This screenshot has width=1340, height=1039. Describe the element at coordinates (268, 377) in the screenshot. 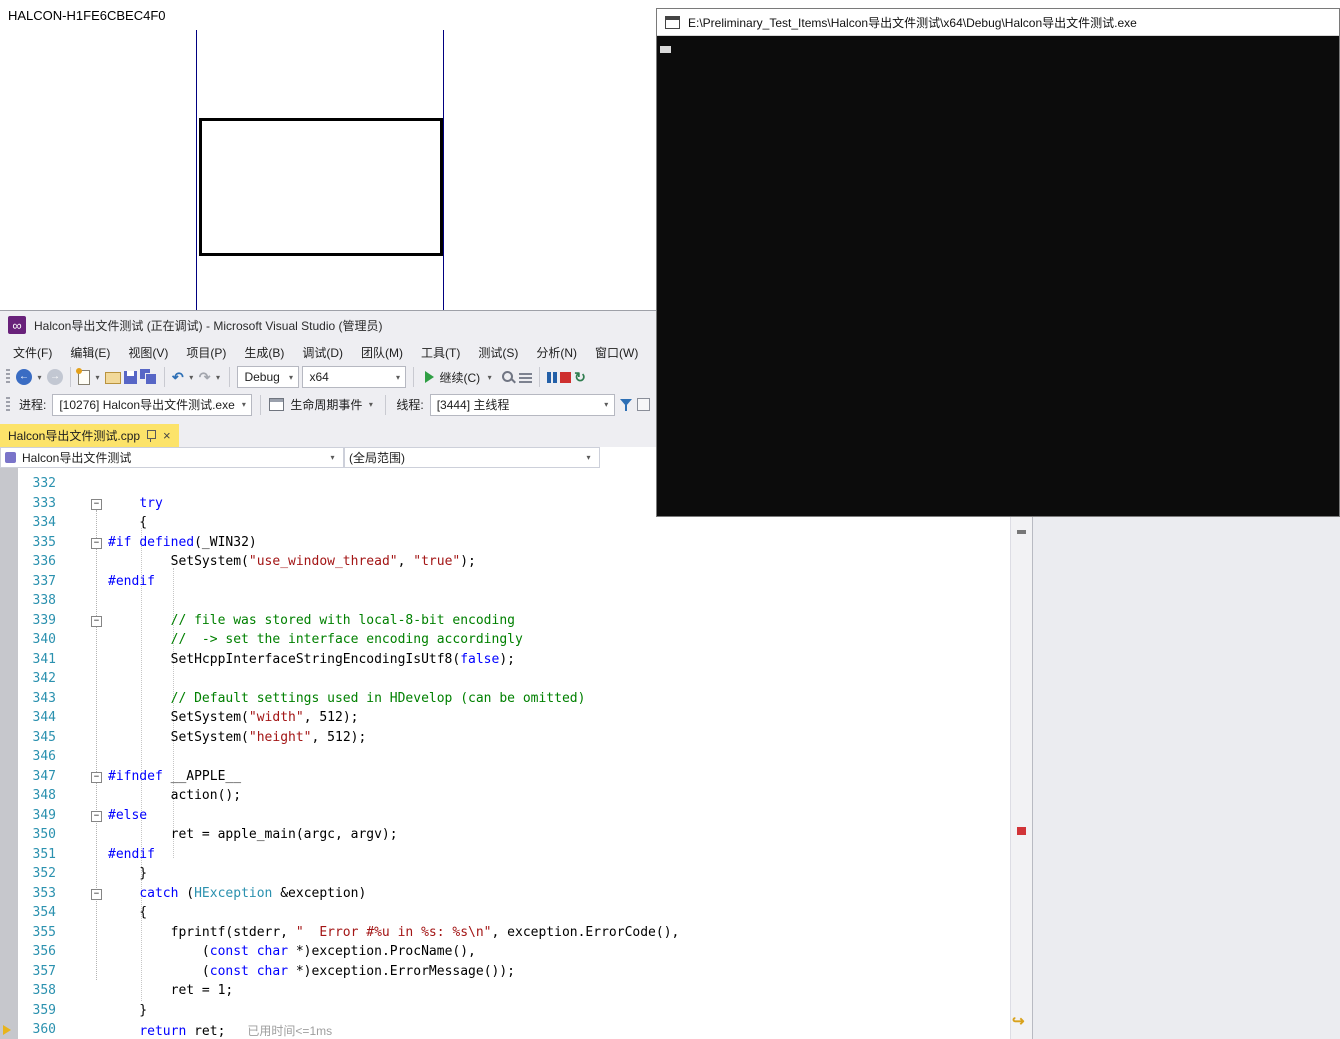

I see `solution-configuration-combo: Debug ▾` at that location.